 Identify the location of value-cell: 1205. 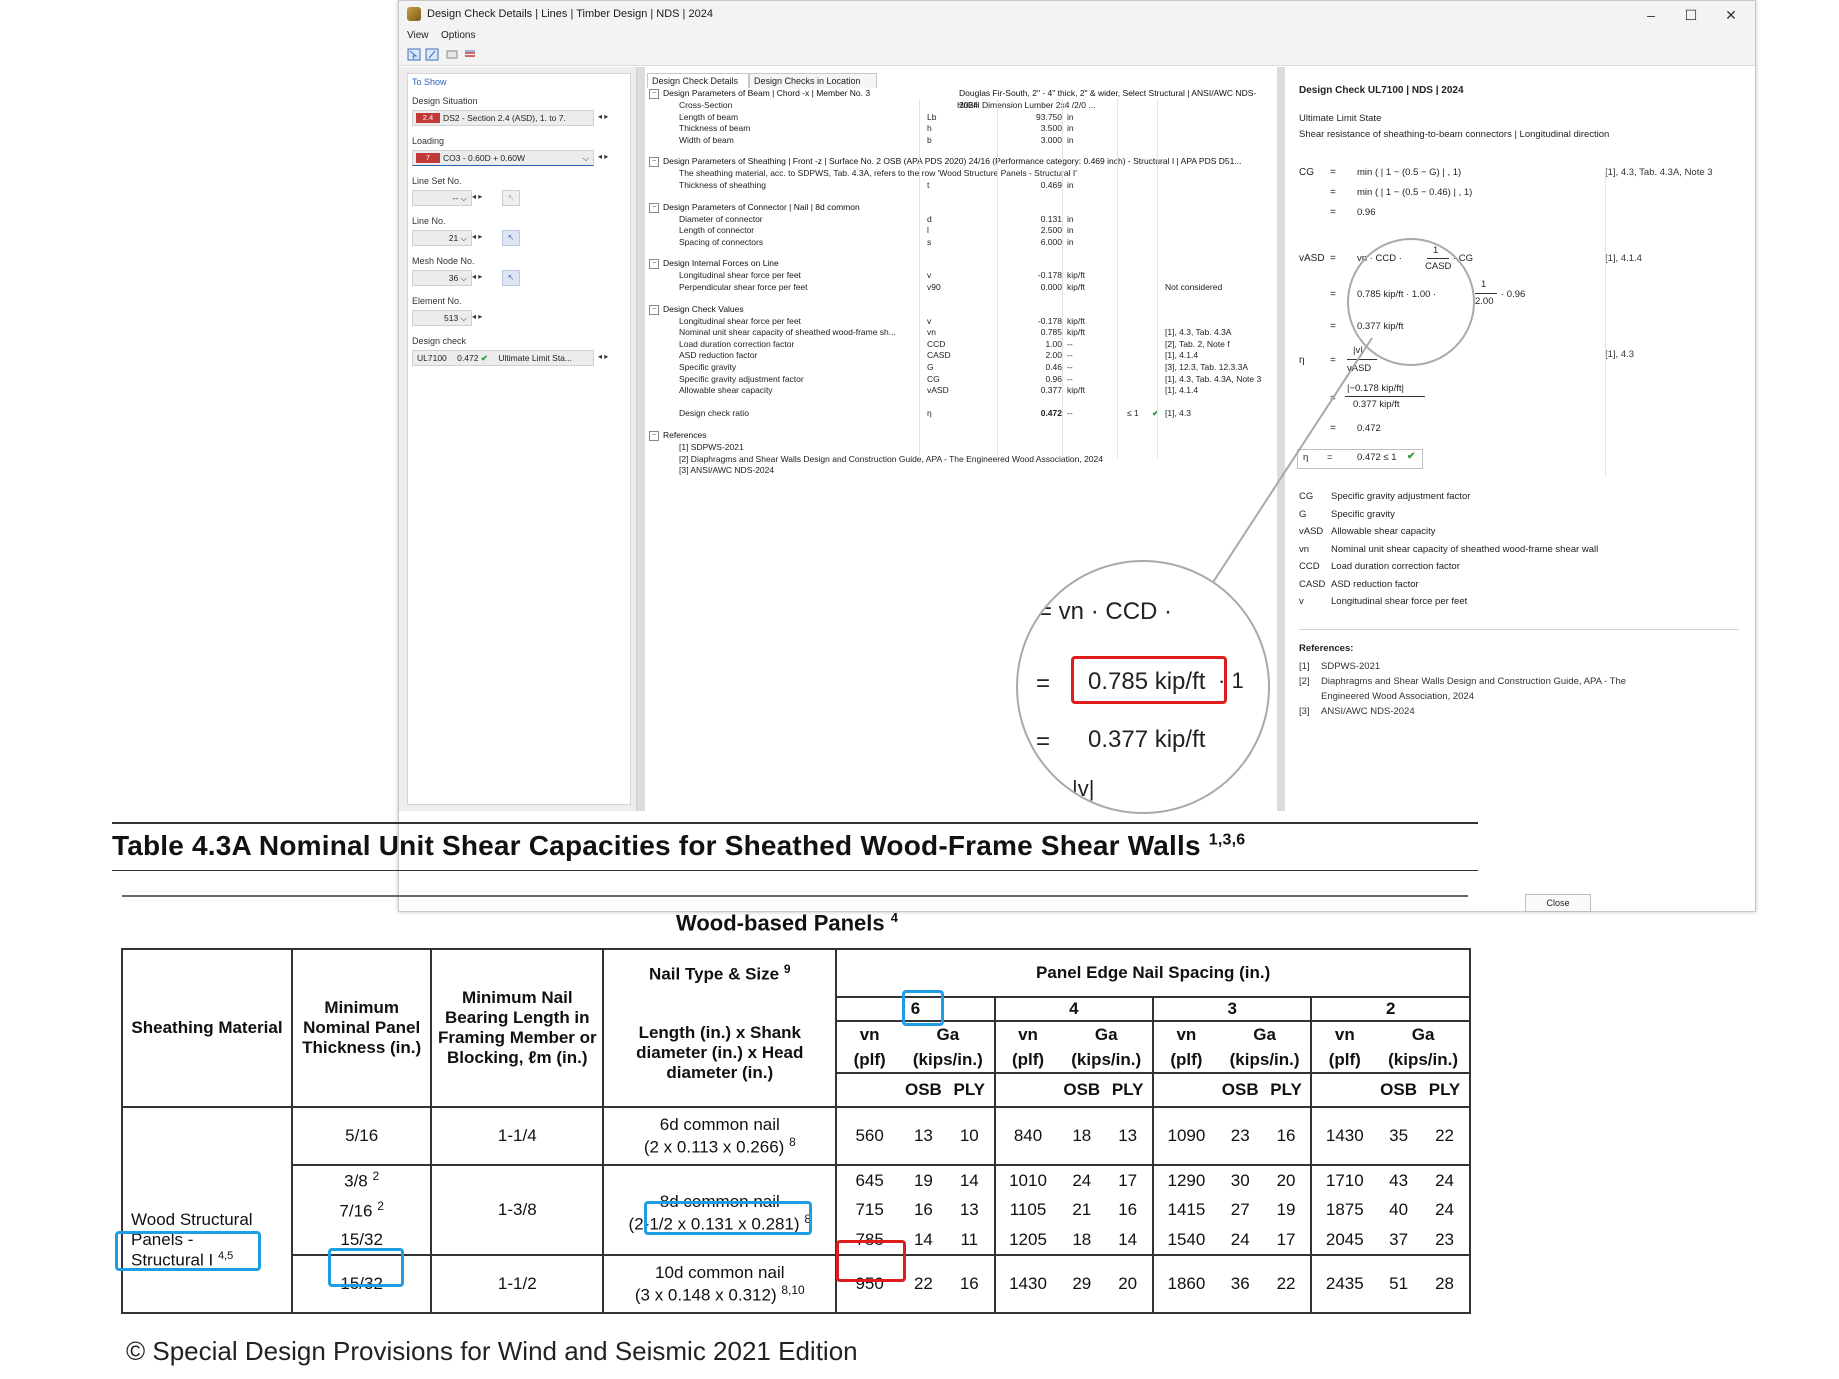
(1027, 1240).